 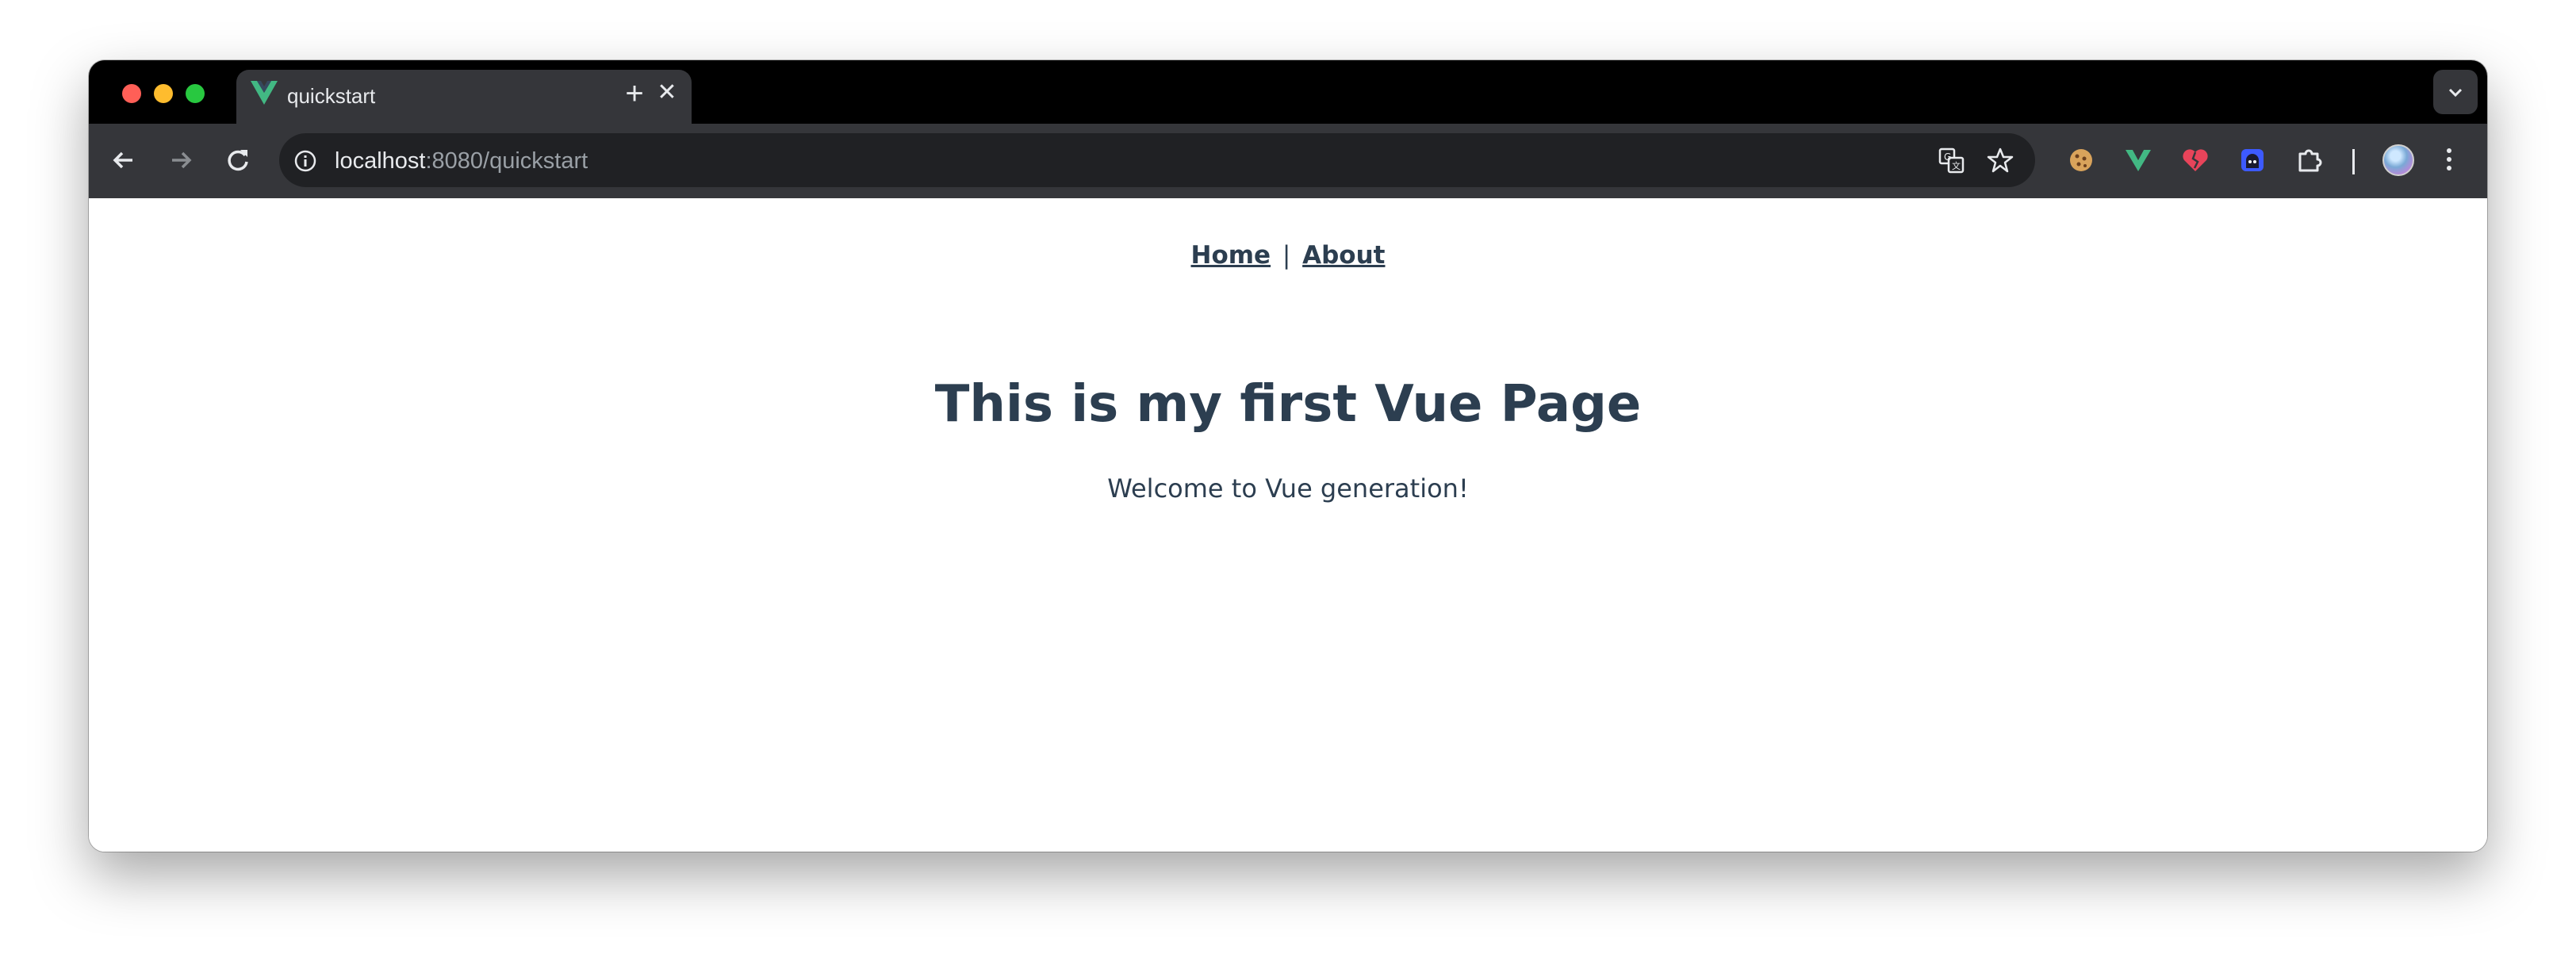 What do you see at coordinates (635, 93) in the screenshot?
I see `new-tab-button: +` at bounding box center [635, 93].